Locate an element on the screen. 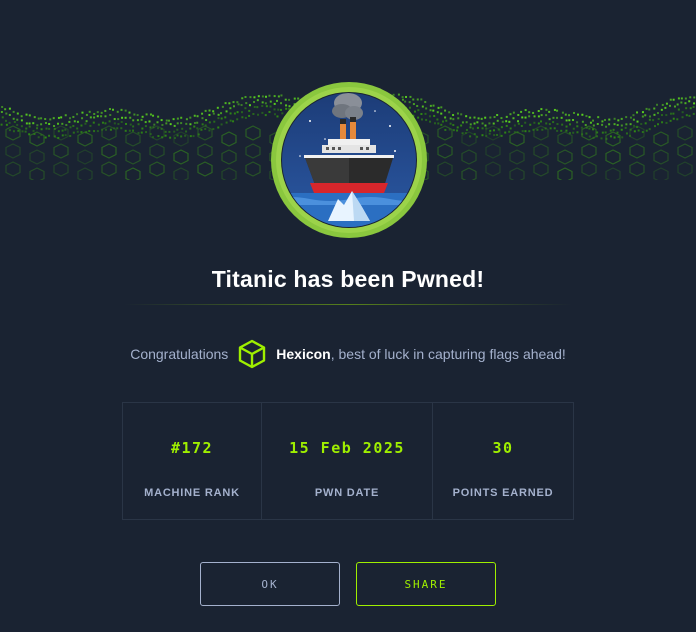 The width and height of the screenshot is (696, 632). stat-machine-rank: #172 MACHINE RANK is located at coordinates (192, 461).